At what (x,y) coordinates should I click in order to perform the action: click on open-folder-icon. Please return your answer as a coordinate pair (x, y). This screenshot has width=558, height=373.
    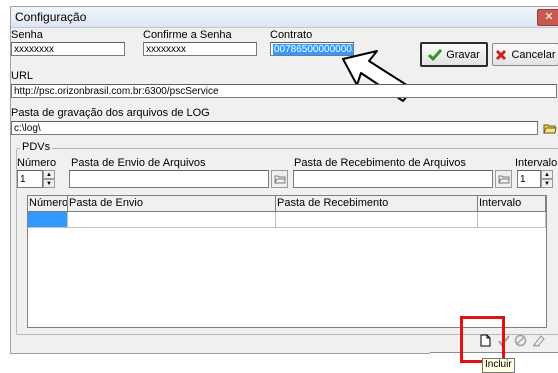
    Looking at the image, I should click on (549, 129).